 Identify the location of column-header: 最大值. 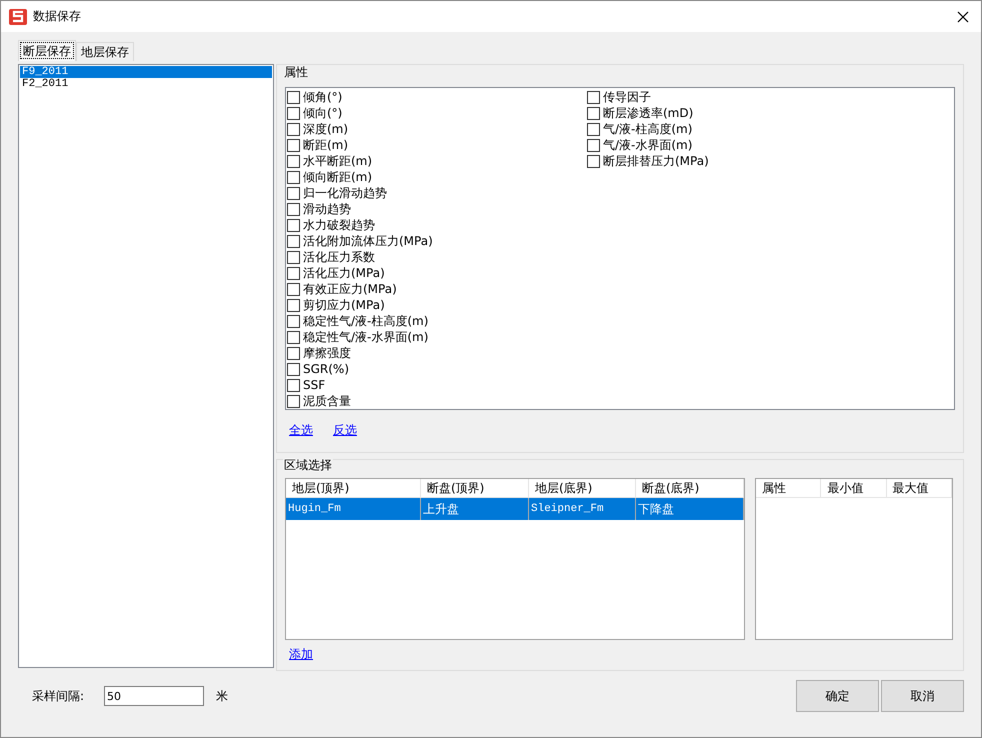
(919, 488).